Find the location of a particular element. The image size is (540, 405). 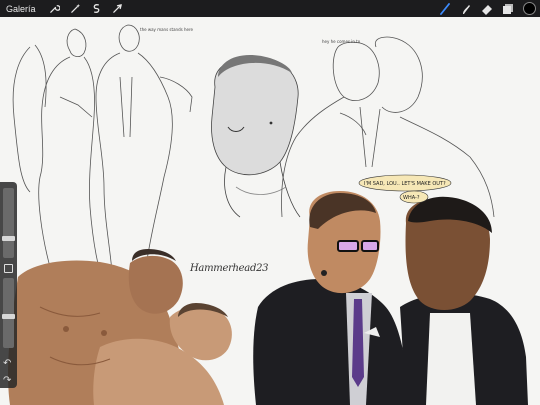

speech-bubble-text-1: I'M SAD, LOU.. LET'S MAKE OUT? is located at coordinates (405, 184).